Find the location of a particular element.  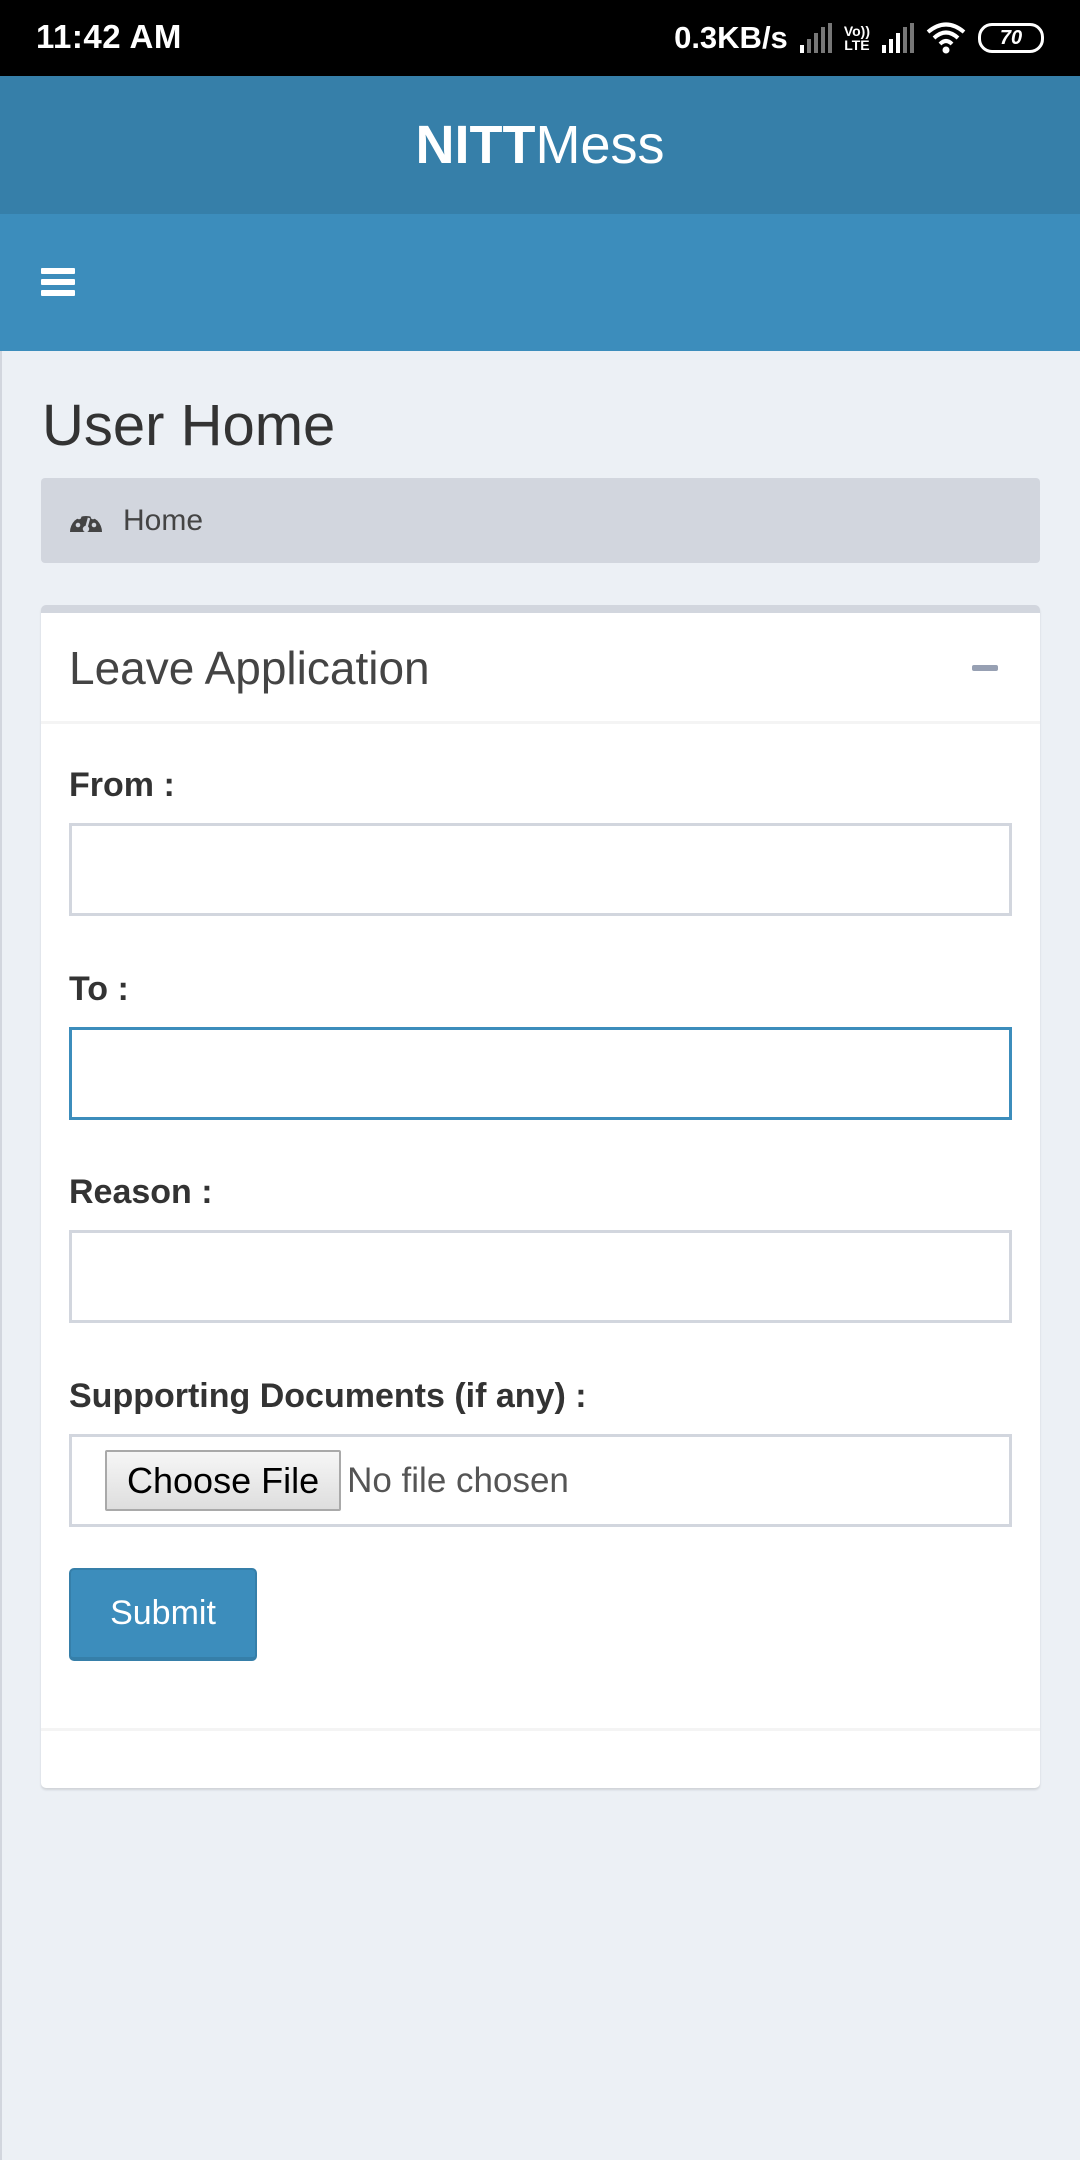

app-header: NITT Mess is located at coordinates (540, 145).